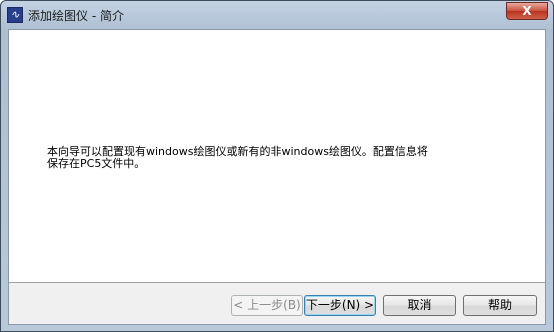  I want to click on cancel-button: 取消, so click(419, 305).